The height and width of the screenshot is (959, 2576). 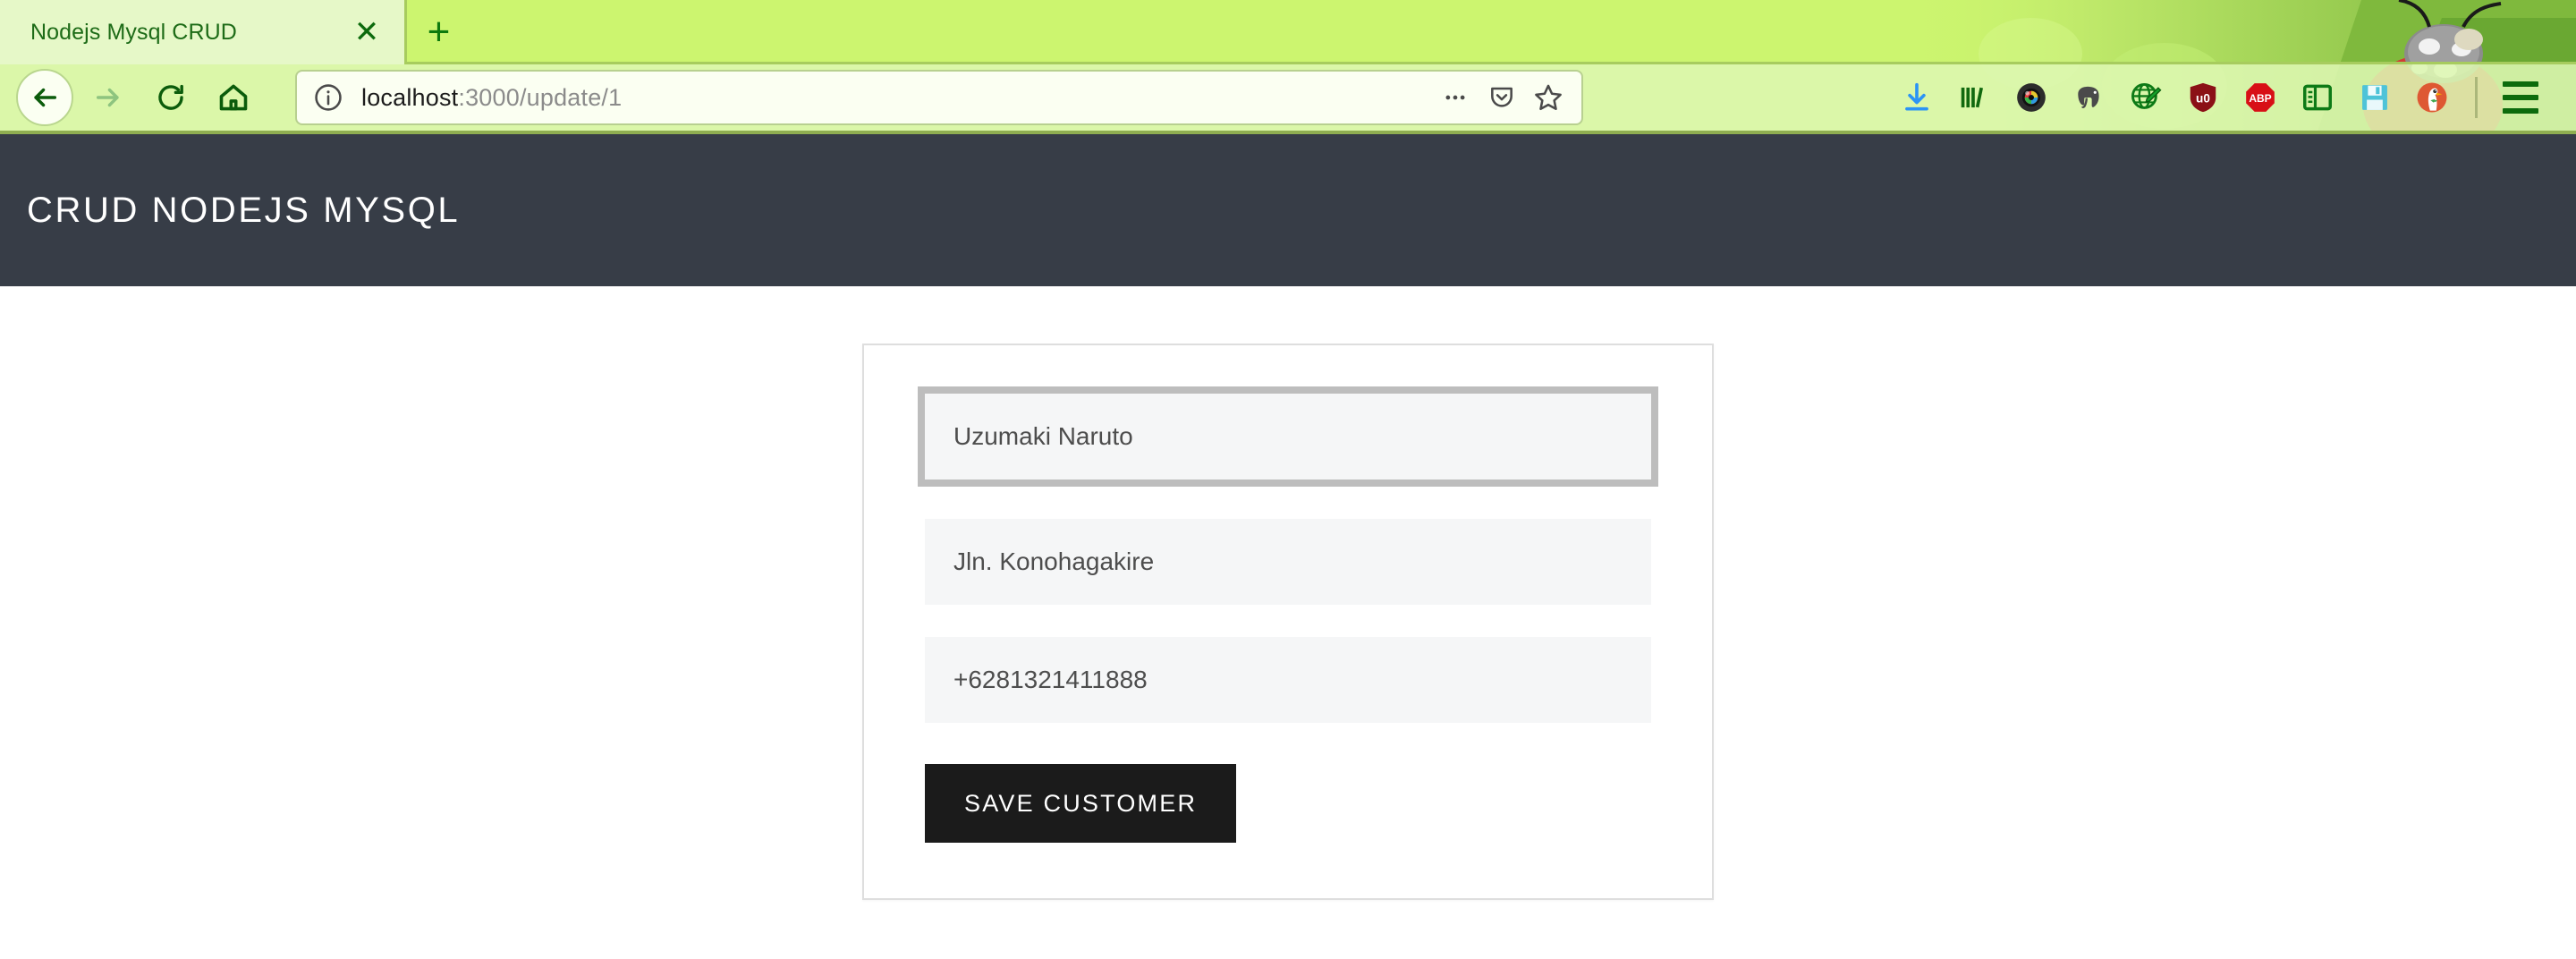 I want to click on pocket-icon, so click(x=1501, y=97).